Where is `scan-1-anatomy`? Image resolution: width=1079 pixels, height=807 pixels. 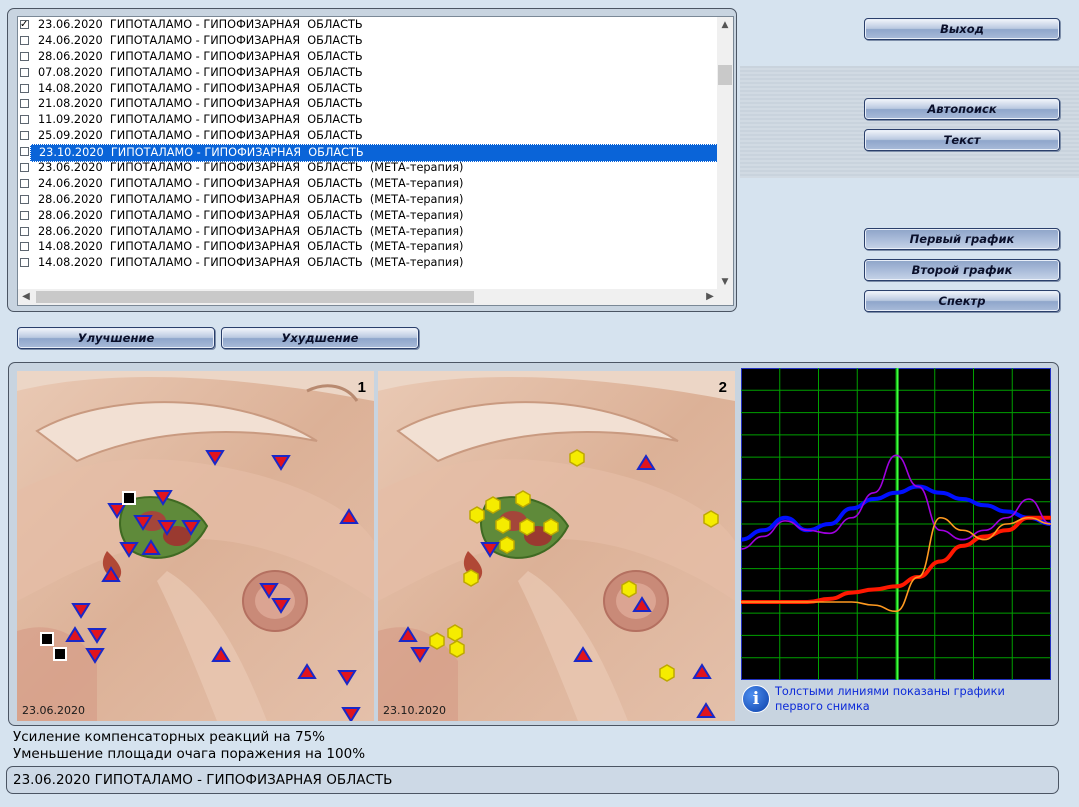
scan-1-anatomy is located at coordinates (195, 547).